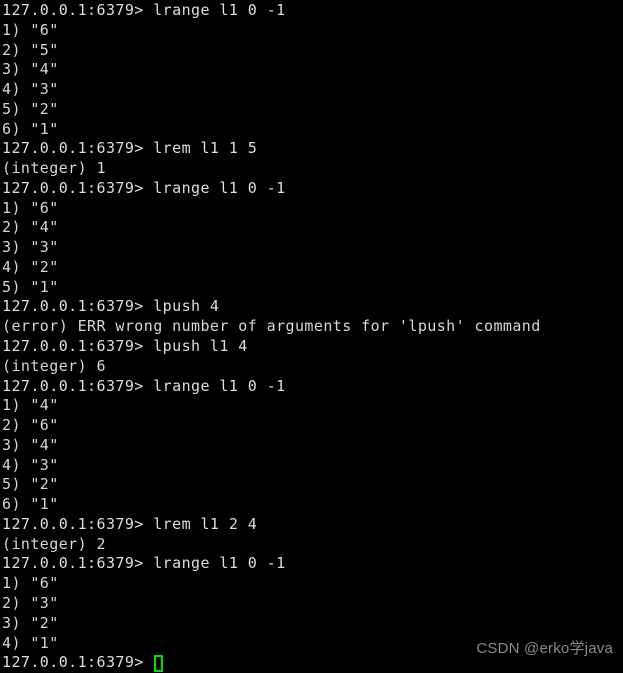 Image resolution: width=623 pixels, height=673 pixels. I want to click on terminal-output-line: 2) "5", so click(30, 49).